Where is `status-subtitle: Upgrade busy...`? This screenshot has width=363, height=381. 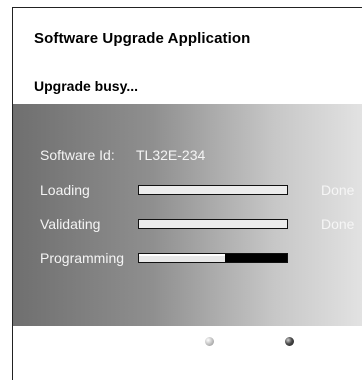 status-subtitle: Upgrade busy... is located at coordinates (86, 86).